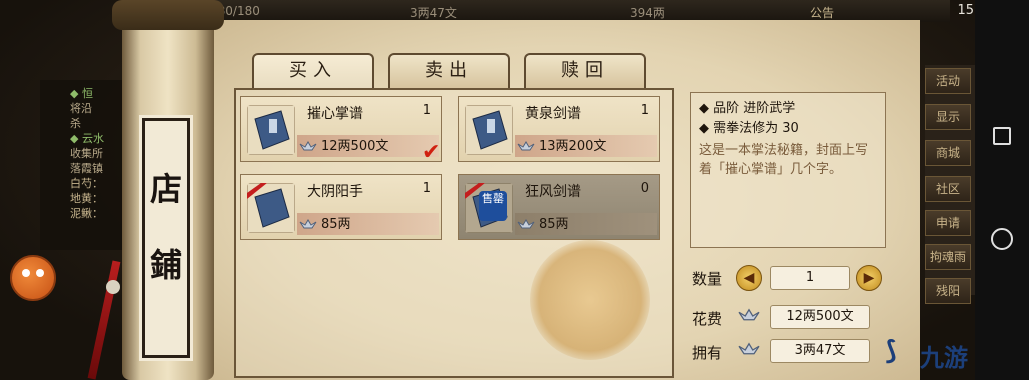 Image resolution: width=1029 pixels, height=380 pixels. What do you see at coordinates (573, 146) in the screenshot?
I see `item-price: 13两200文` at bounding box center [573, 146].